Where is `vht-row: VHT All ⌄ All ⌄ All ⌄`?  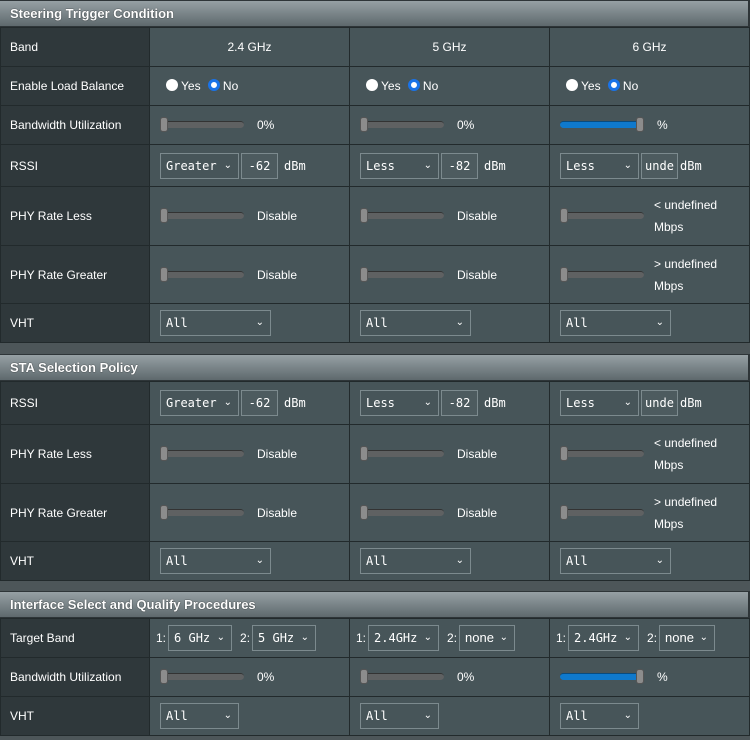
vht-row: VHT All ⌄ All ⌄ All ⌄ is located at coordinates (375, 716).